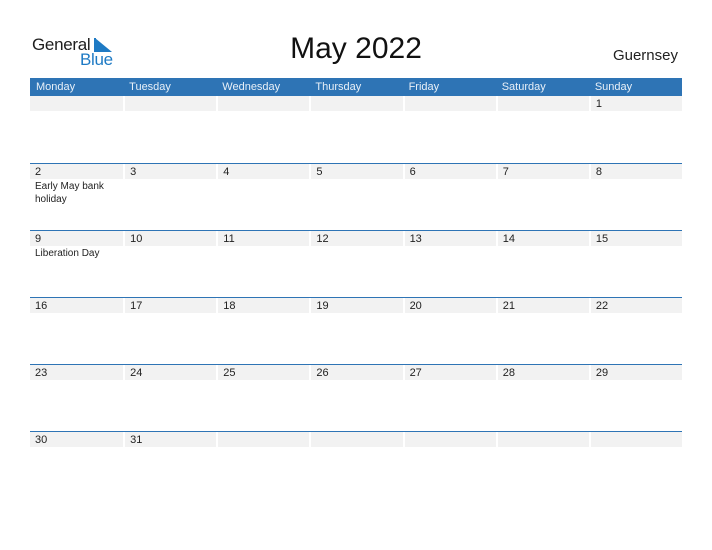  I want to click on day-number: 17, so click(171, 305).